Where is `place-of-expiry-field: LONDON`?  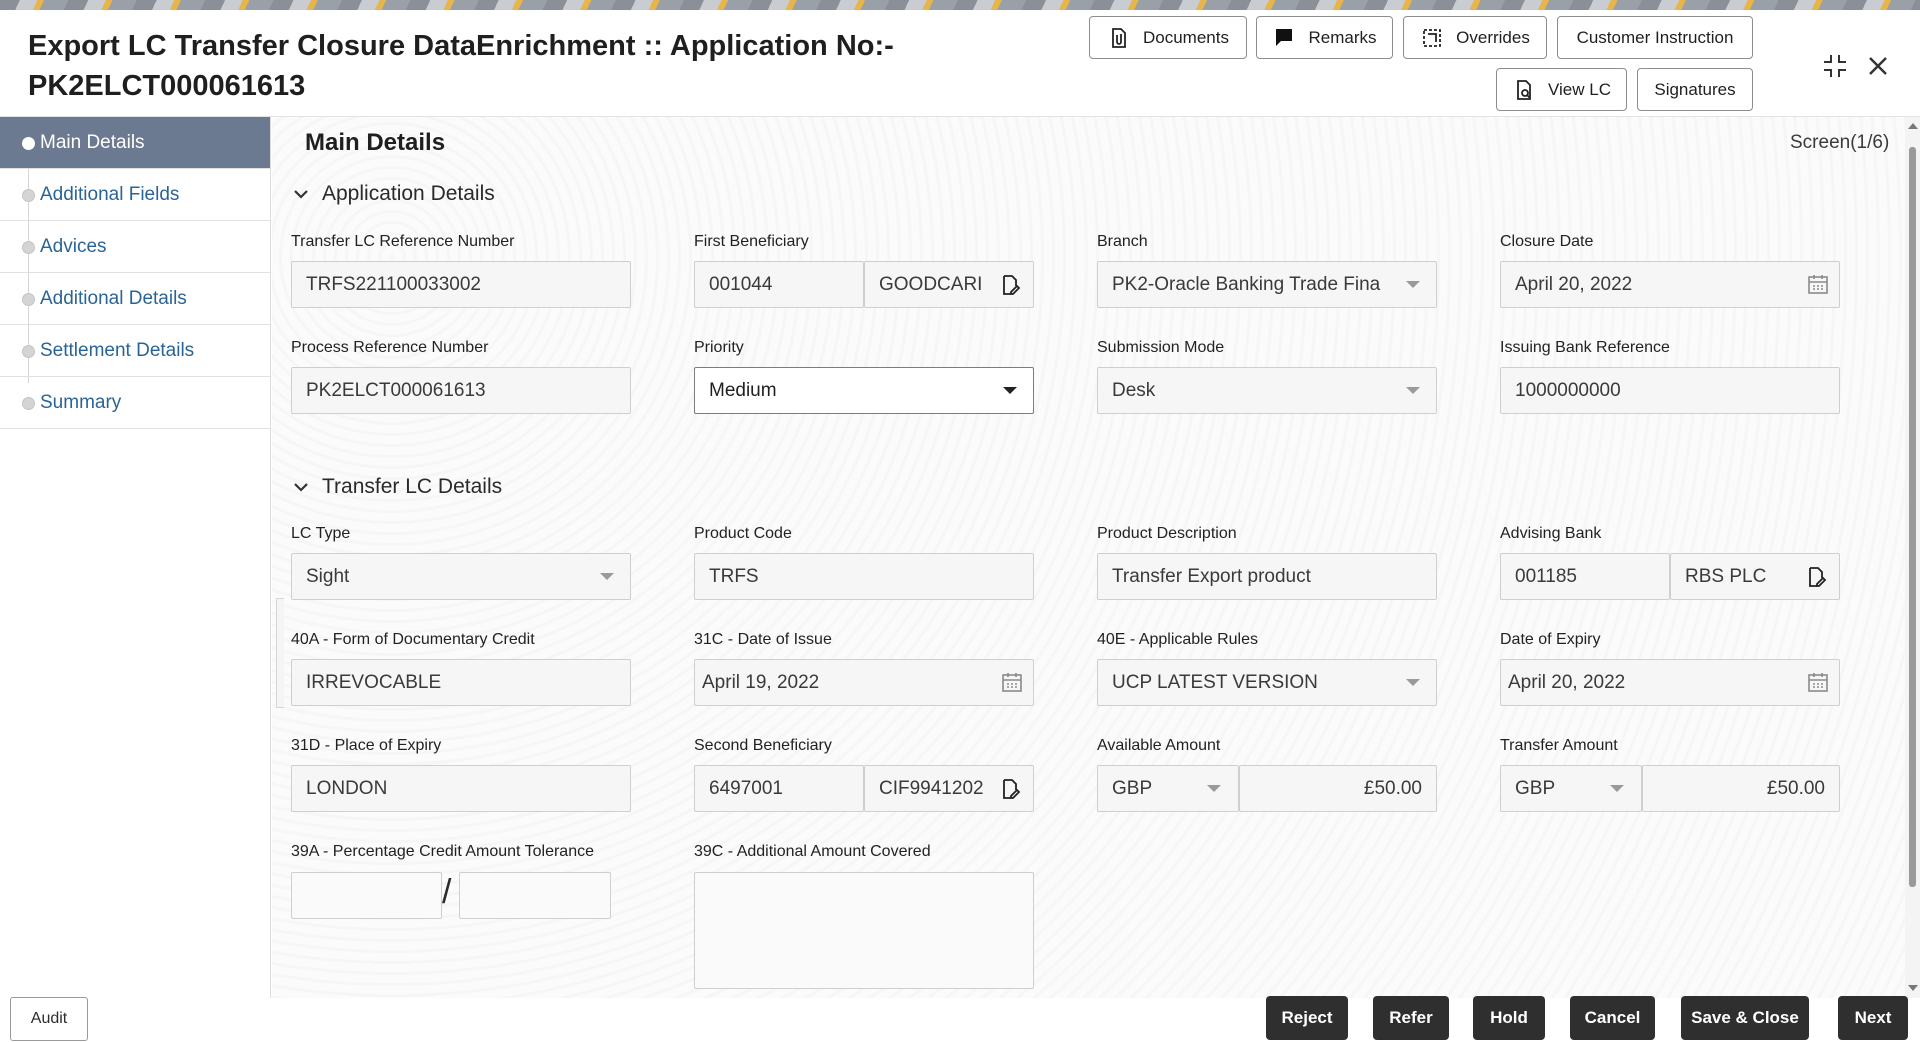
place-of-expiry-field: LONDON is located at coordinates (461, 788).